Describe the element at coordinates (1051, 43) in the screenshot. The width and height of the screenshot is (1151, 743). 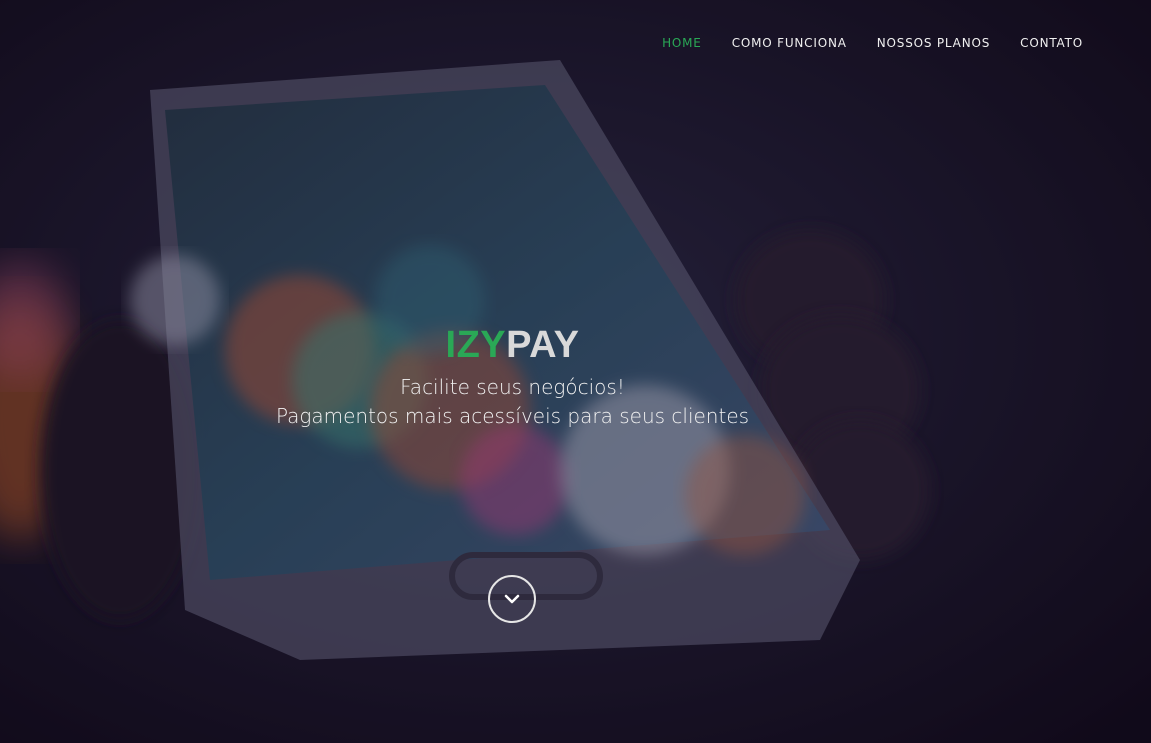
I see `nav-item-contato: CONTATO` at that location.